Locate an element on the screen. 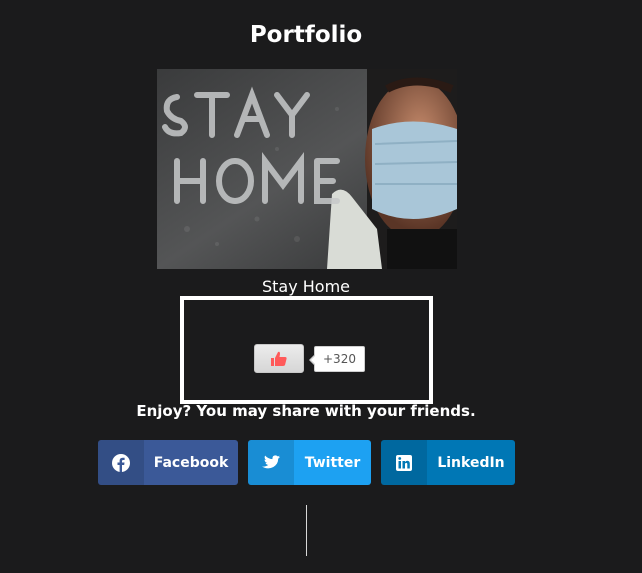 This screenshot has width=642, height=573. facebook-share-button: Facebook is located at coordinates (168, 462).